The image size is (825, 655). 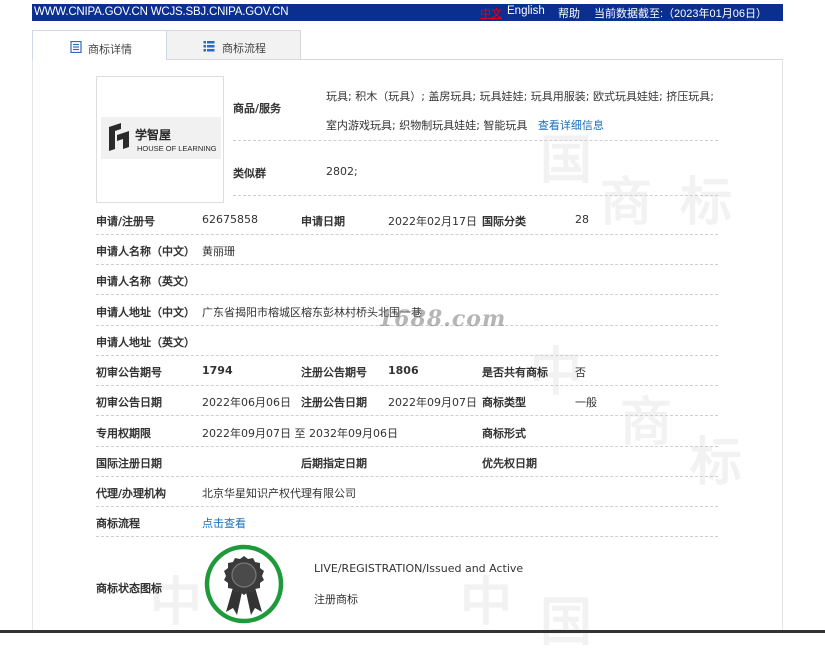 I want to click on status-cn-value: 注册商标, so click(x=336, y=599).